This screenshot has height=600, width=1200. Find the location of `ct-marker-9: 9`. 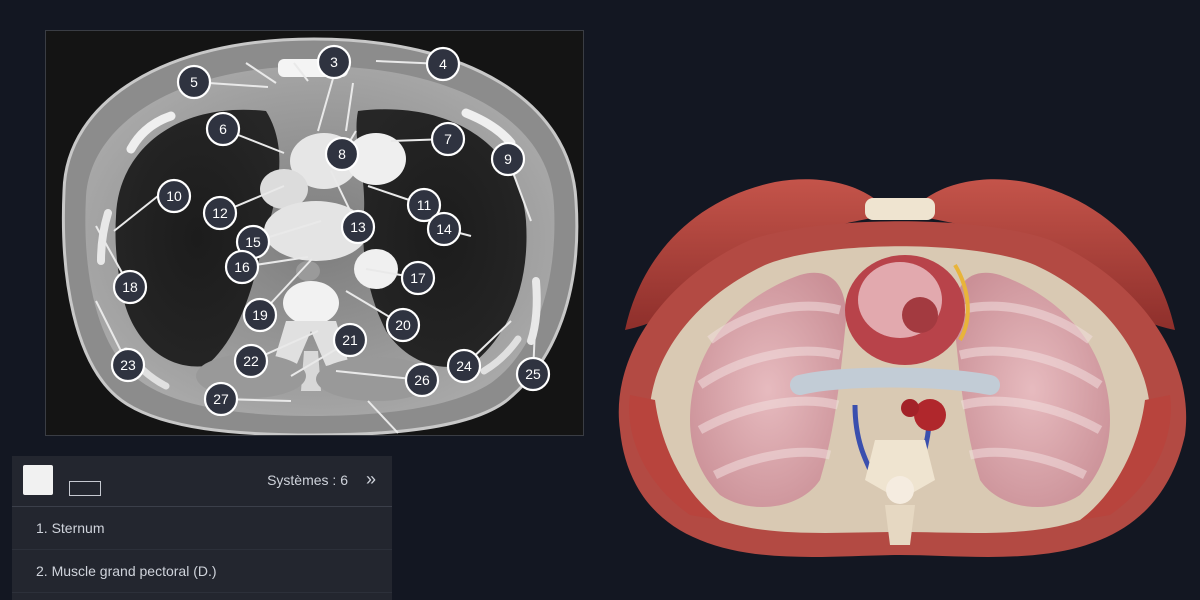

ct-marker-9: 9 is located at coordinates (508, 159).